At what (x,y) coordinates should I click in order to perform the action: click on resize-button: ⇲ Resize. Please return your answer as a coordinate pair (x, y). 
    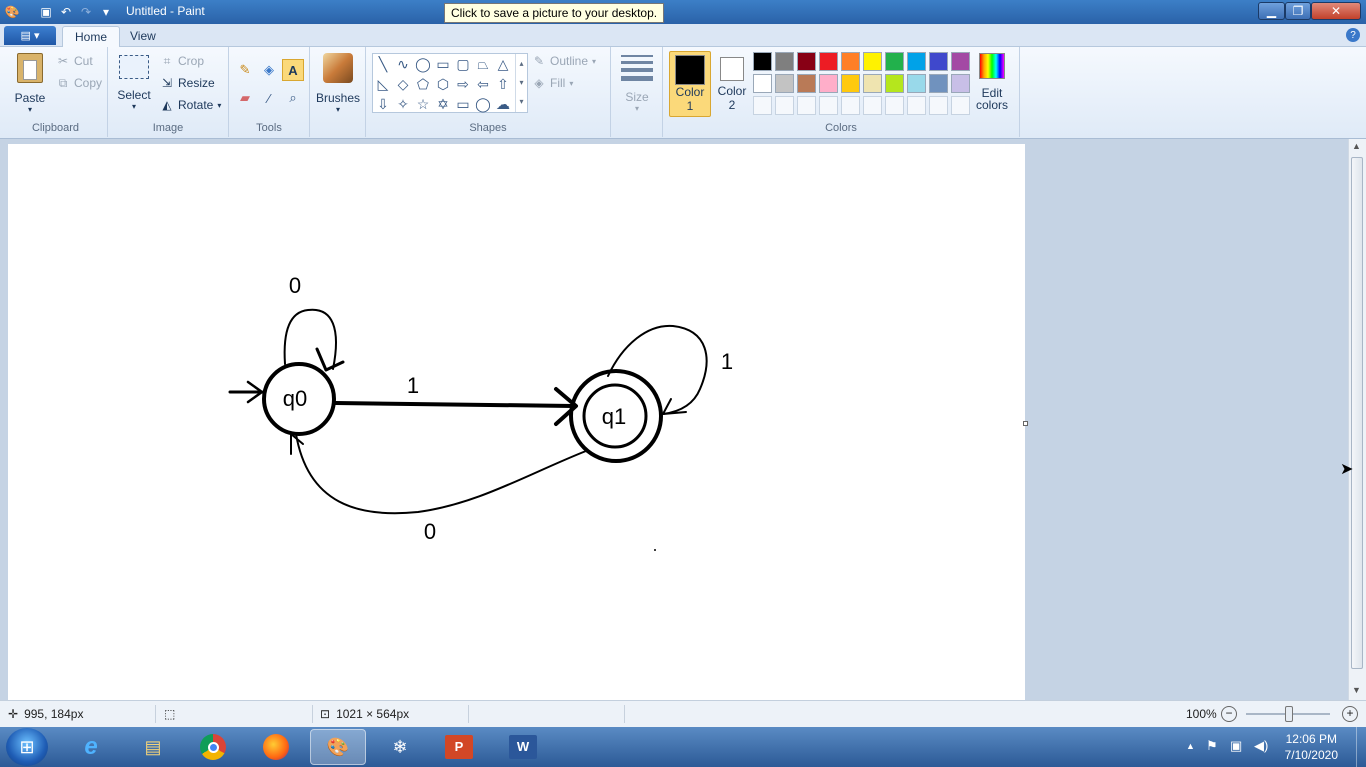
    Looking at the image, I should click on (187, 83).